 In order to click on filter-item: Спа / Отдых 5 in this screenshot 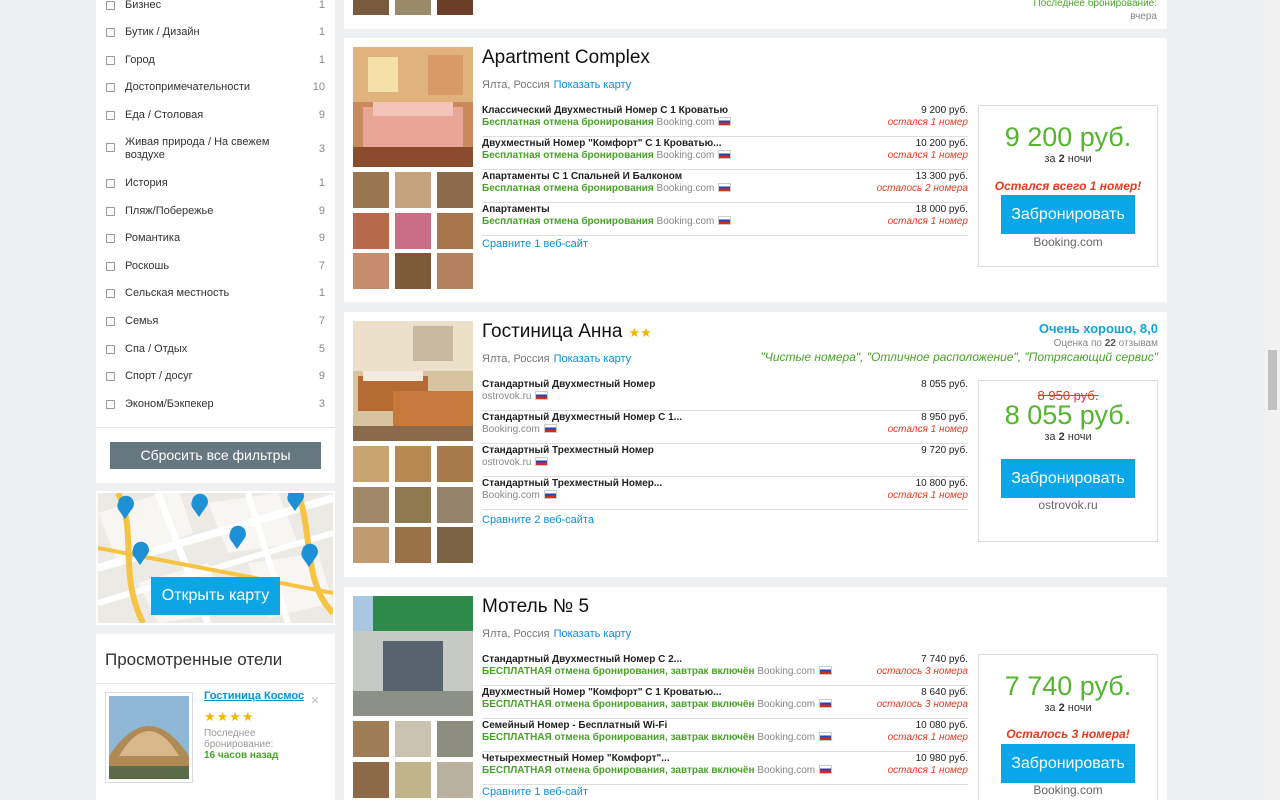, I will do `click(215, 349)`.